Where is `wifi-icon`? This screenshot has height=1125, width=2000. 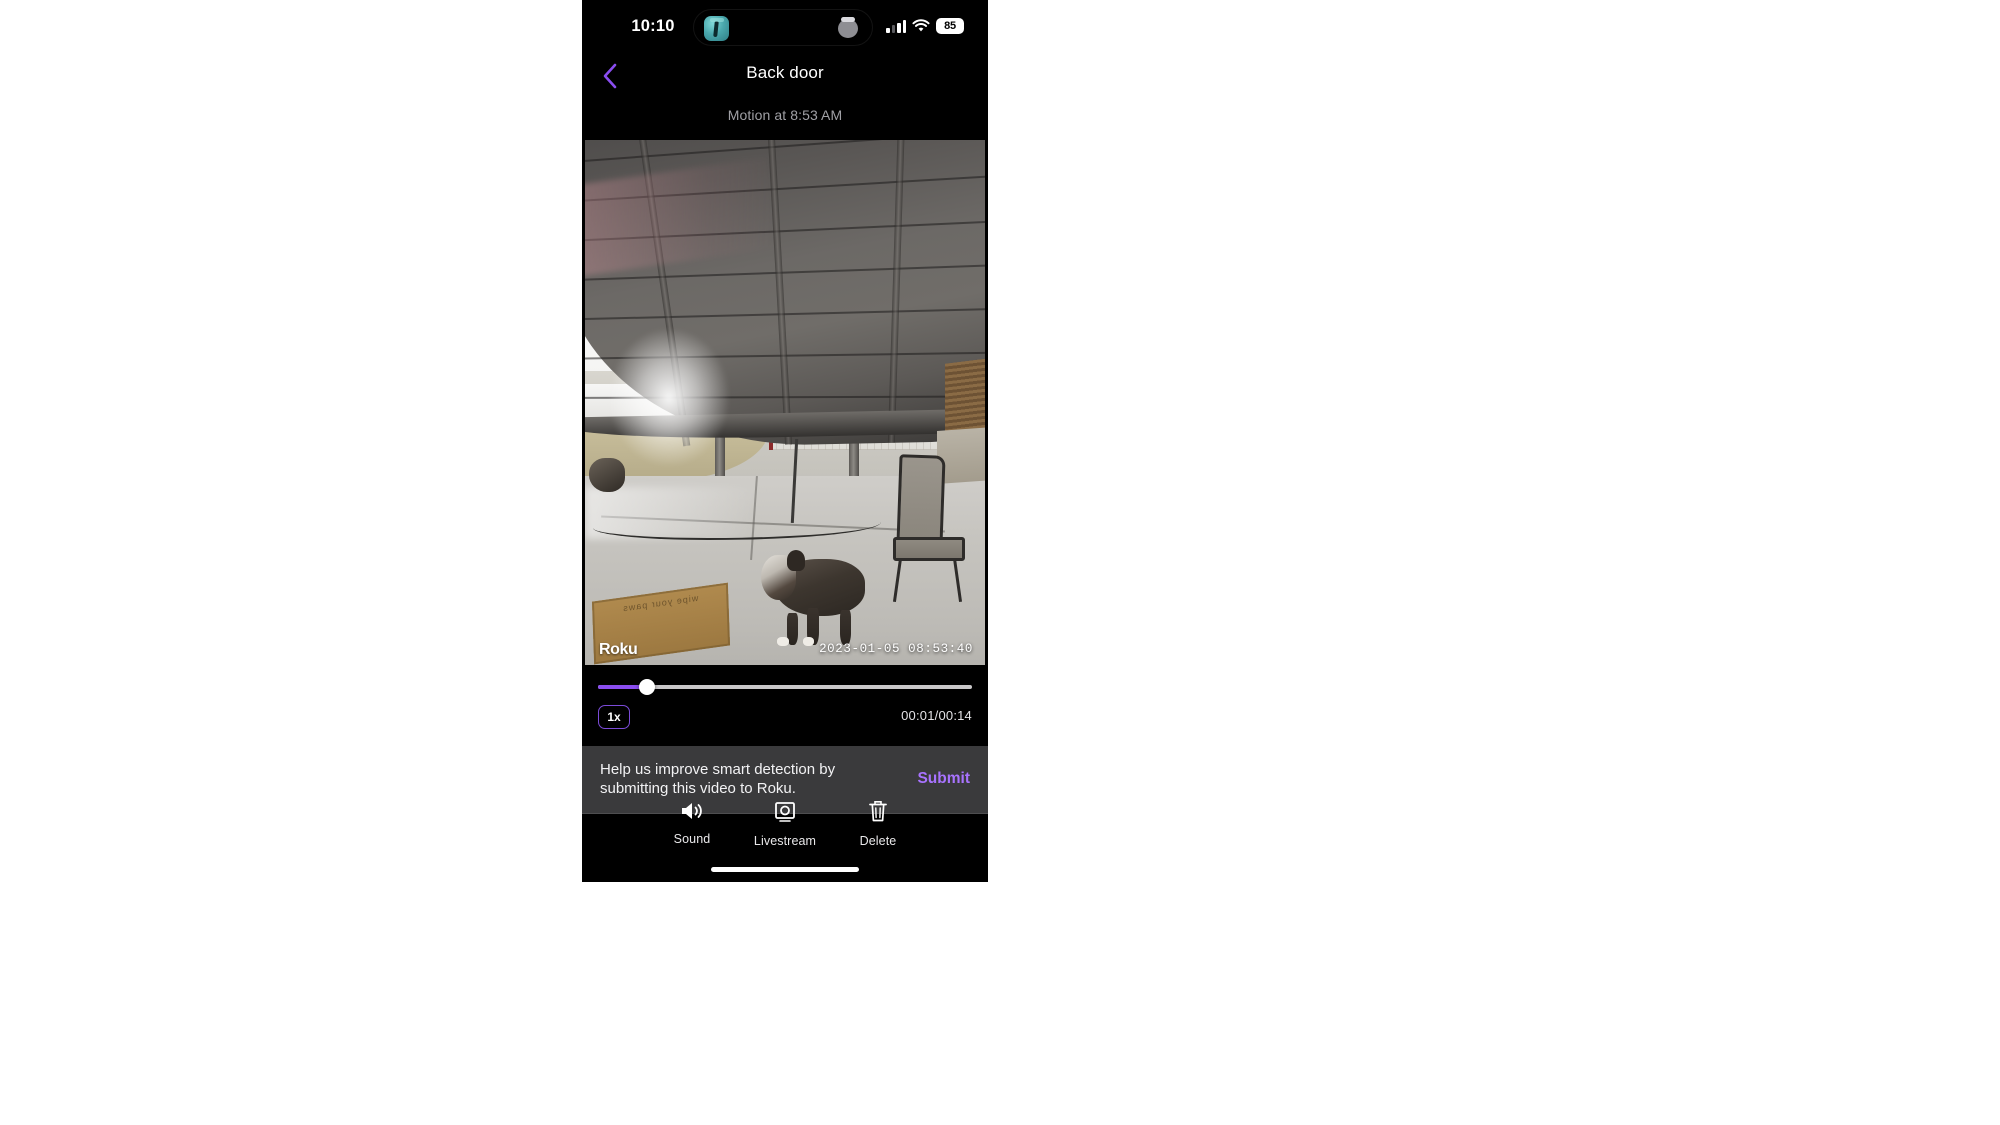
wifi-icon is located at coordinates (921, 26).